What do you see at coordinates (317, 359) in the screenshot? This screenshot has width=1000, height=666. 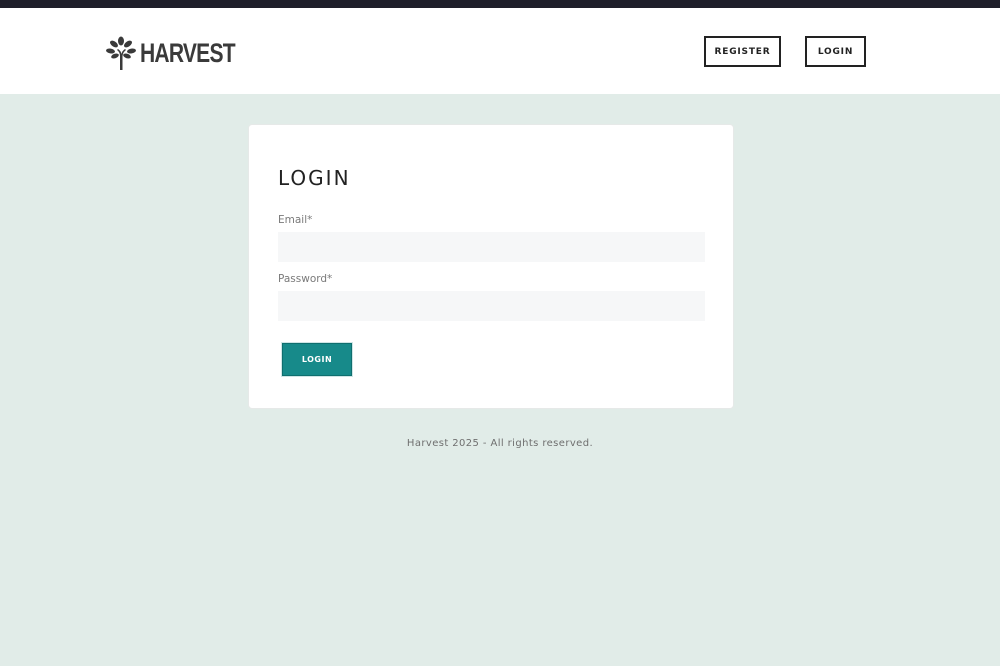 I see `login-submit-button: LOGIN` at bounding box center [317, 359].